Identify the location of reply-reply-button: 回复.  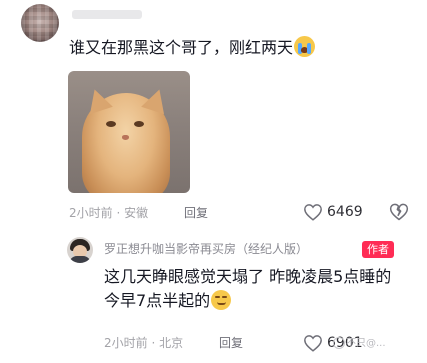
(231, 343).